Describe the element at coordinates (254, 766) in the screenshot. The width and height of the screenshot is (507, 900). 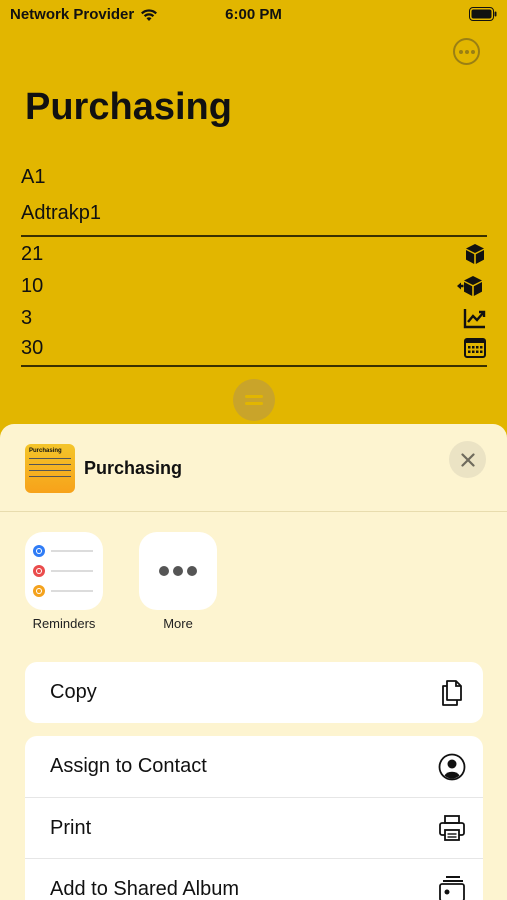
I see `assign-to-contact-action: Assign to Contact` at that location.